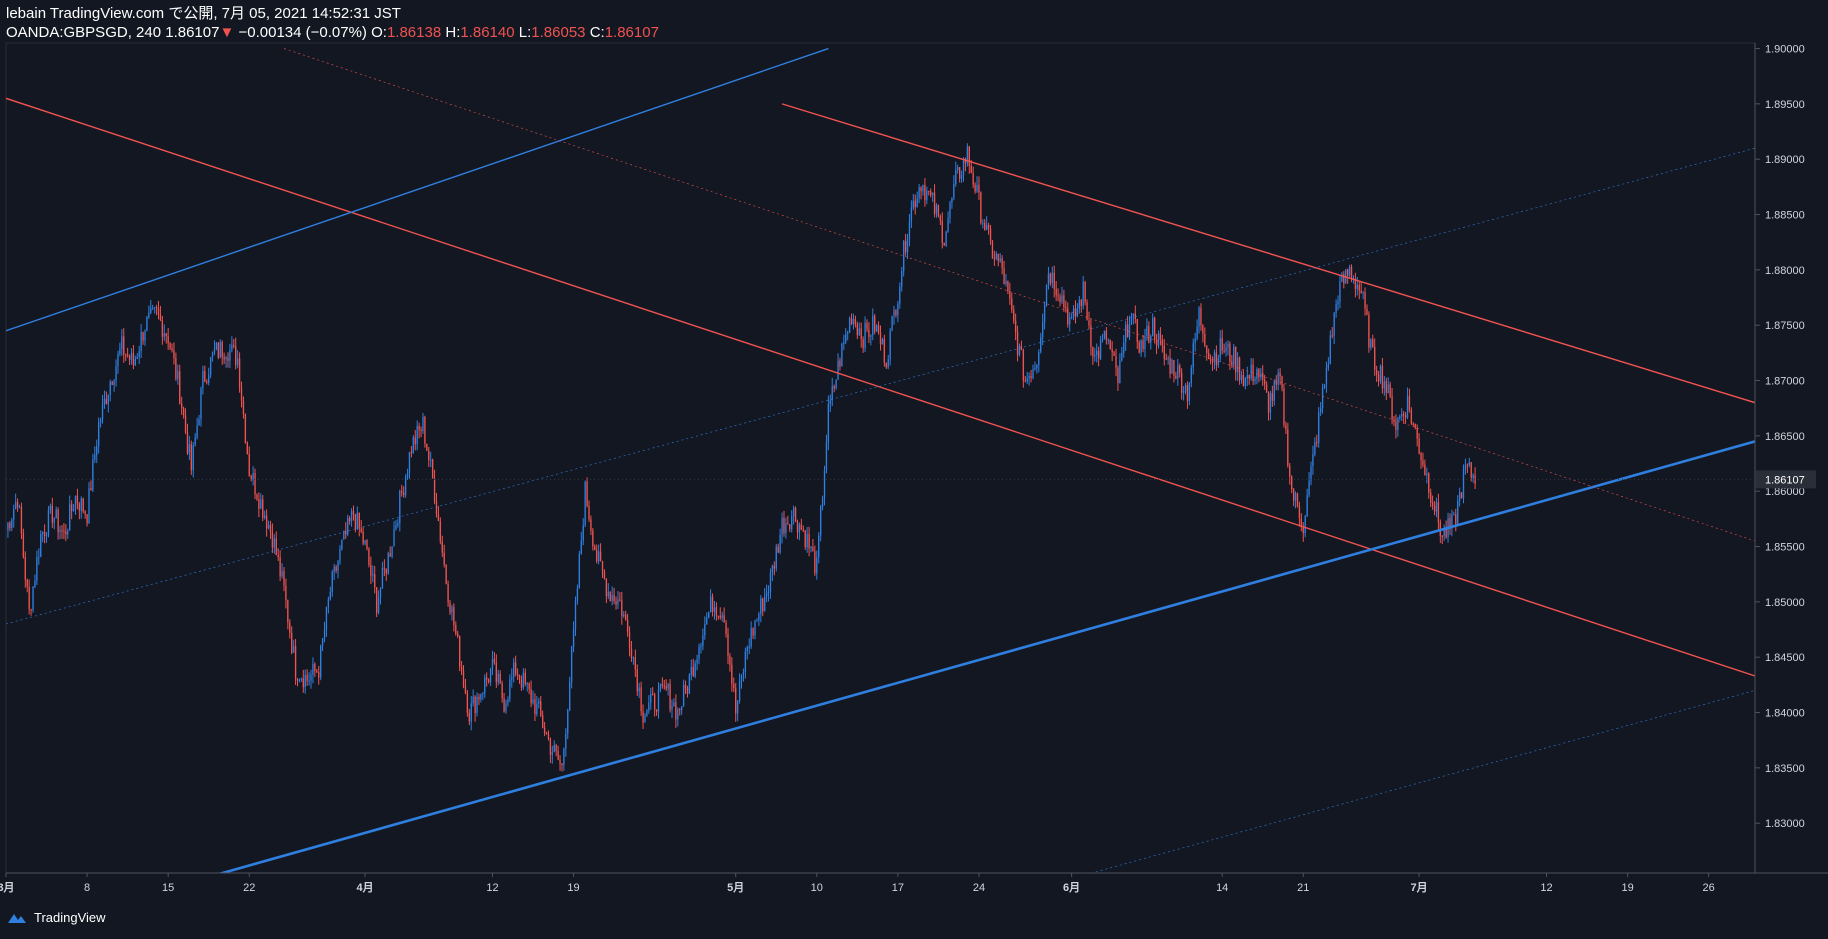  I want to click on y-tick-label: 1.90000, so click(1785, 50).